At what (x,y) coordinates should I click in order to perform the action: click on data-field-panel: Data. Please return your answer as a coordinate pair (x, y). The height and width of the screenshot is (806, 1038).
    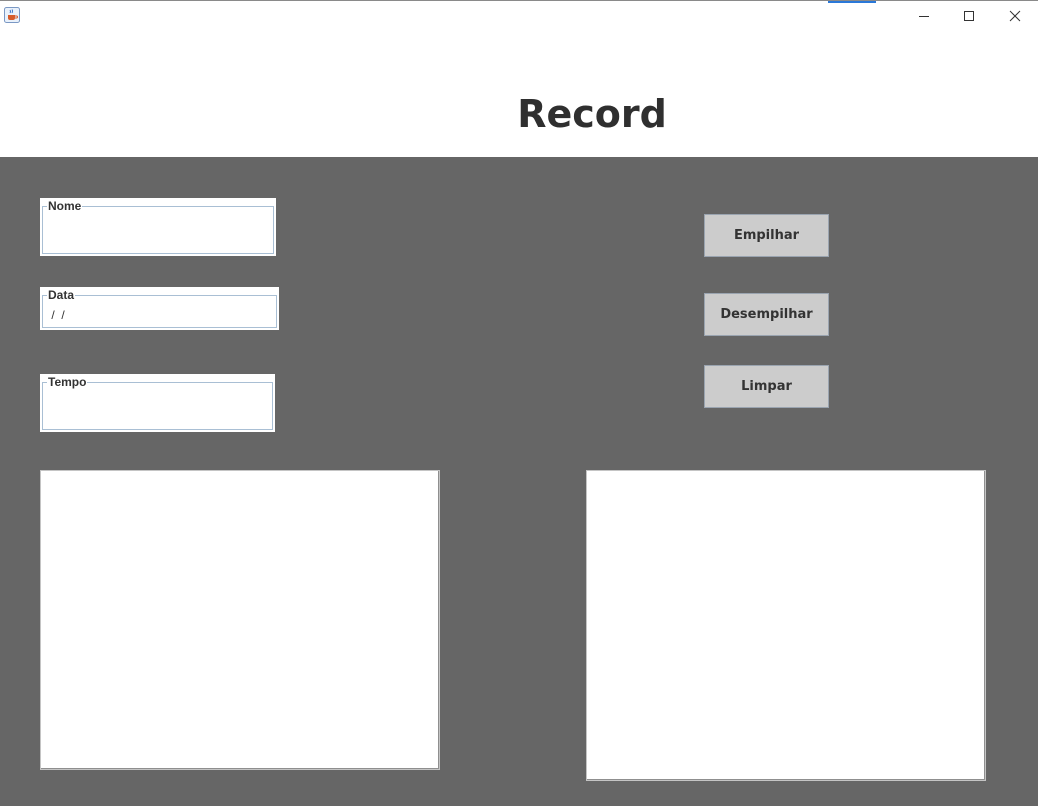
    Looking at the image, I should click on (159, 308).